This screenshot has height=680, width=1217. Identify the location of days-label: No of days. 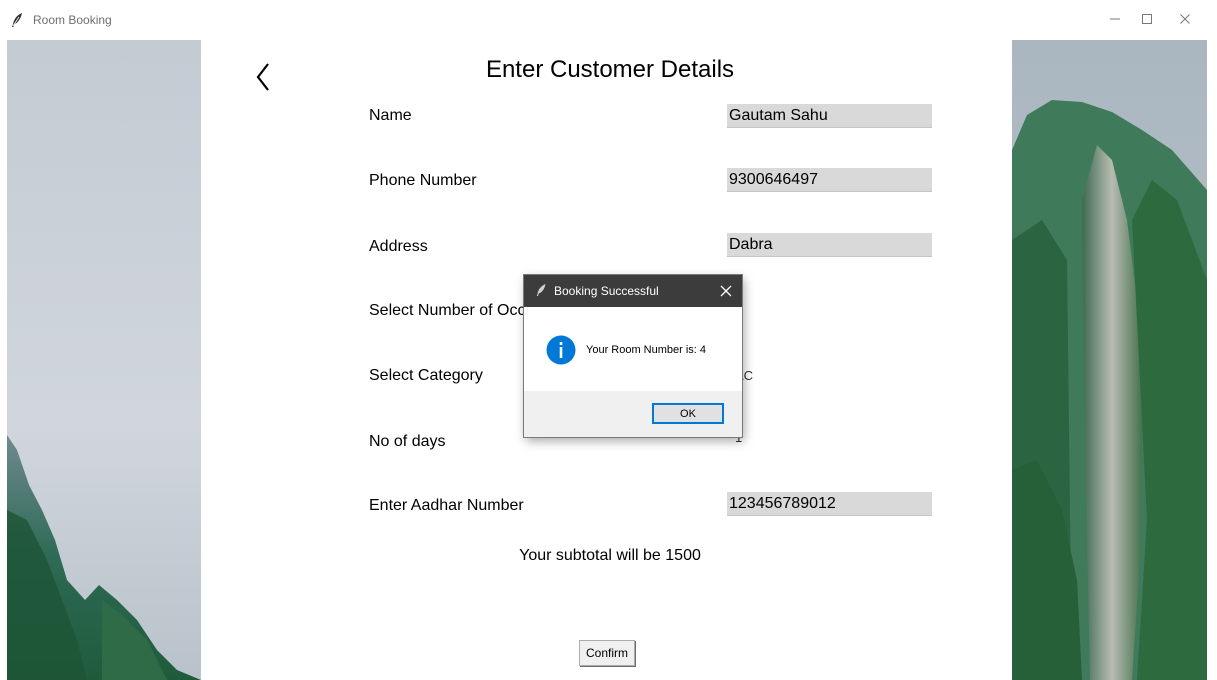
(407, 441).